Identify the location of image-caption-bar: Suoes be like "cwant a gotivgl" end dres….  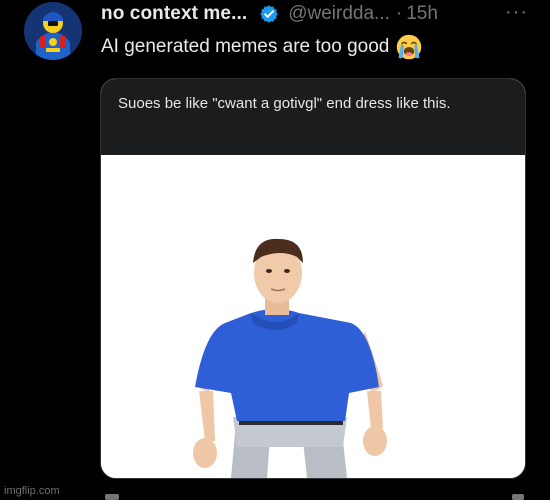
(313, 117).